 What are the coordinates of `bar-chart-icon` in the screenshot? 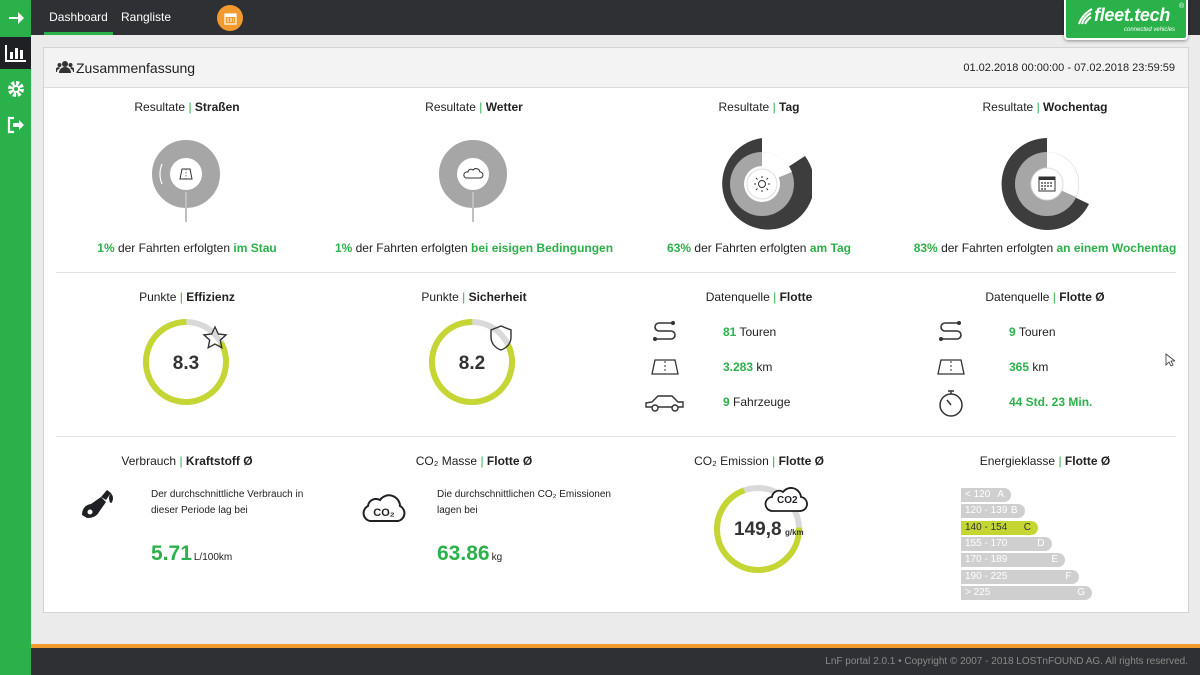 It's located at (15, 53).